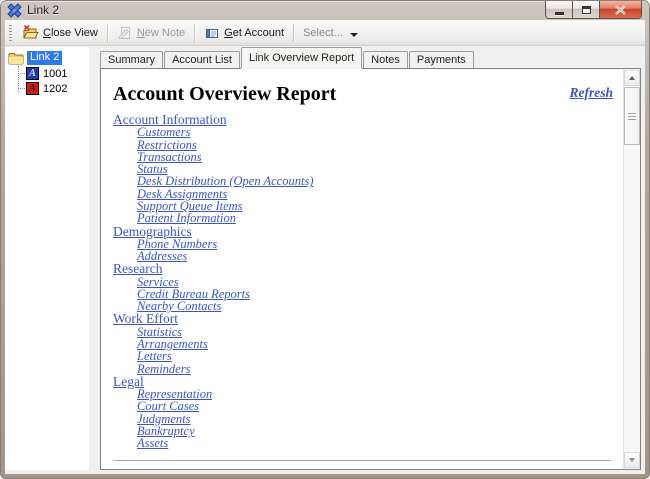  Describe the element at coordinates (631, 269) in the screenshot. I see `report-scrollbar` at that location.